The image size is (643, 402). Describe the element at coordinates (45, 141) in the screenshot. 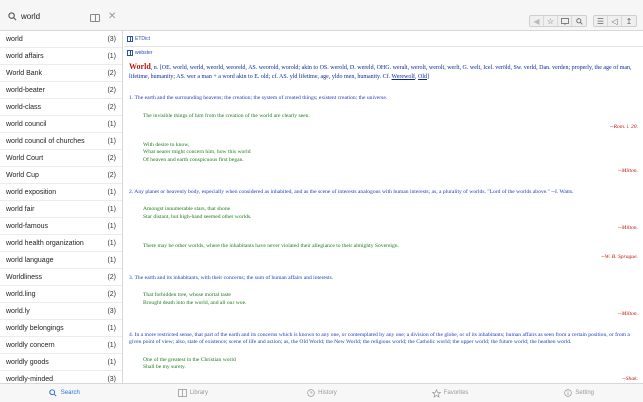

I see `list-item-word: world council of churches` at that location.